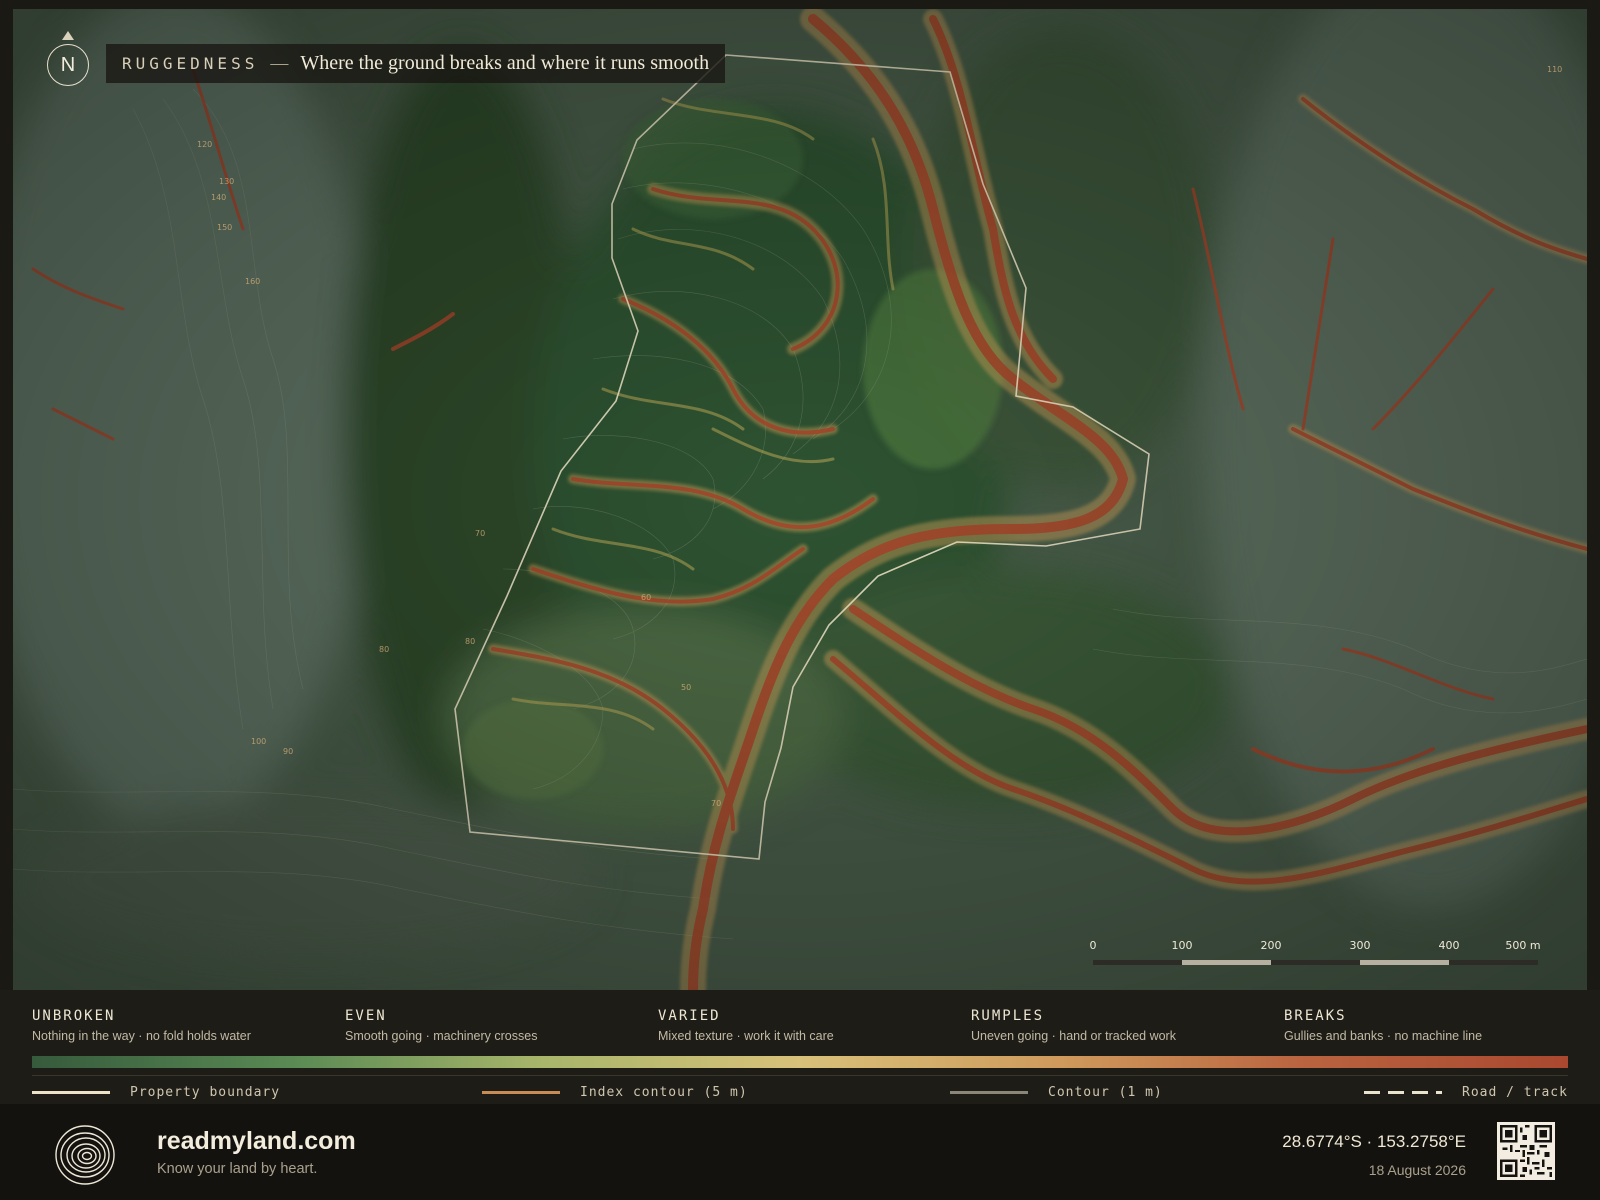  Describe the element at coordinates (1182, 945) in the screenshot. I see `scale-tick-label: 100` at that location.